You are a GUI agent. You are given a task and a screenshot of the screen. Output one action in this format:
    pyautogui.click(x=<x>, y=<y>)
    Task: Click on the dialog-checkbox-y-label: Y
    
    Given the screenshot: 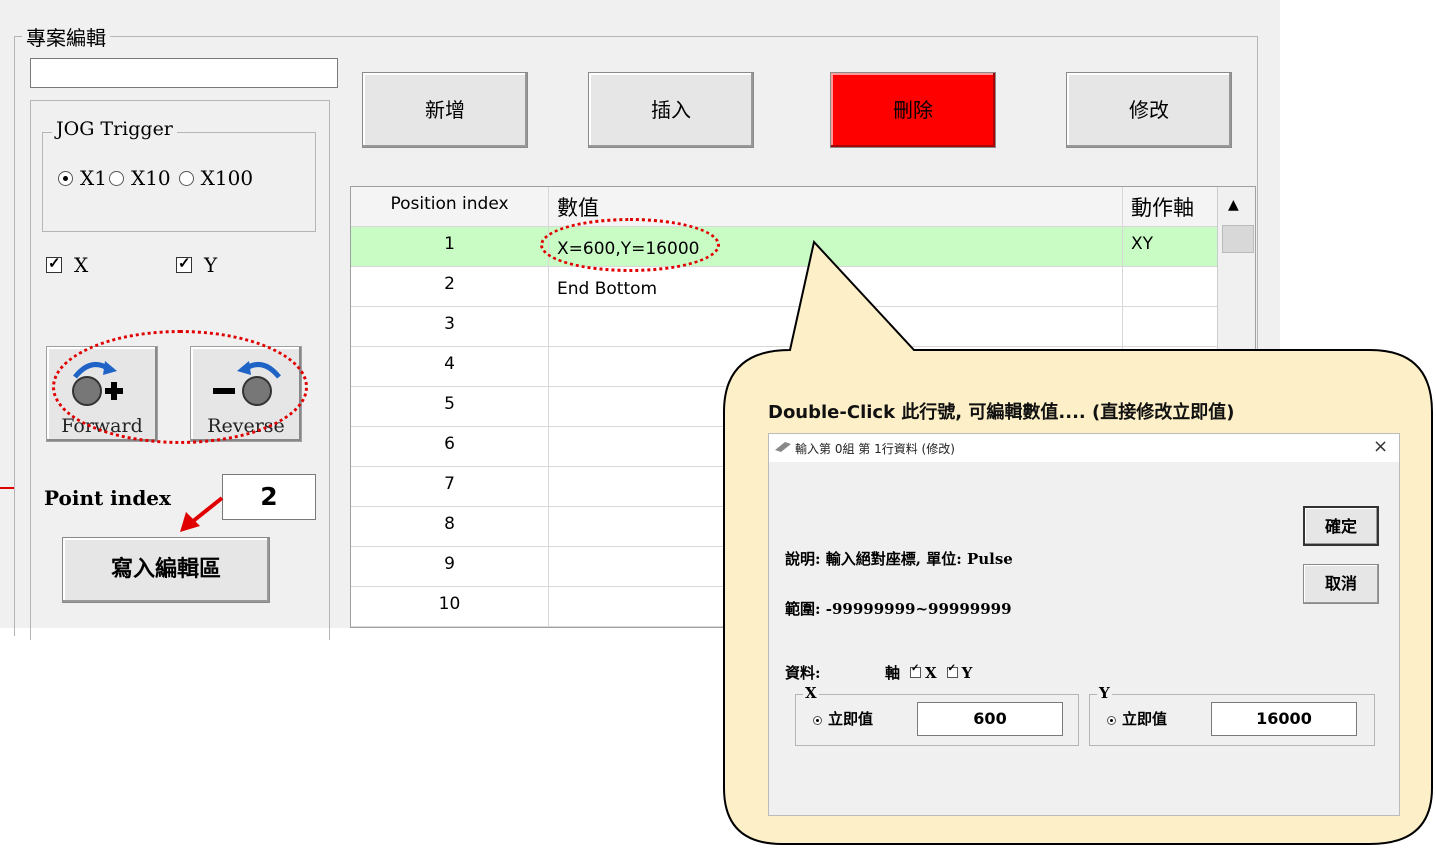 What is the action you would take?
    pyautogui.click(x=967, y=672)
    